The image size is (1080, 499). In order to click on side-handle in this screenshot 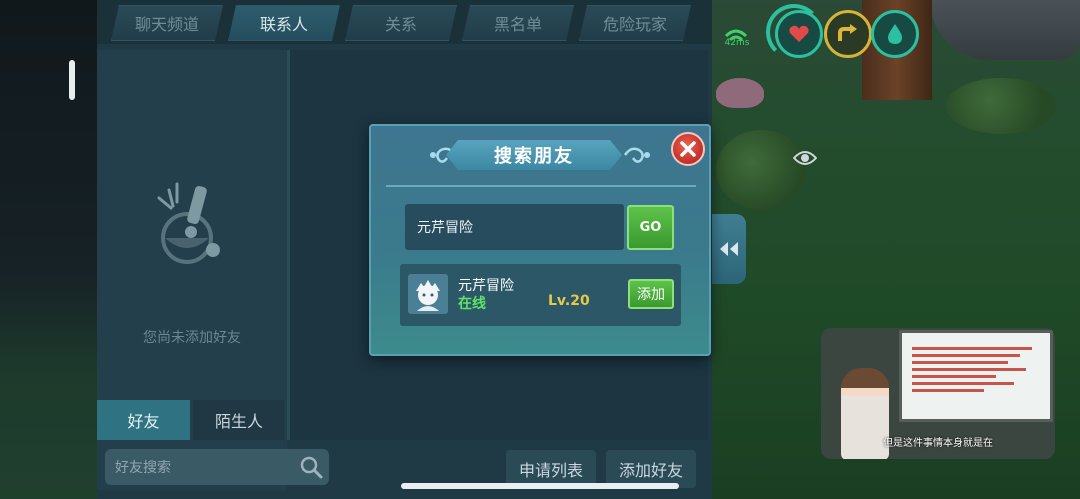, I will do `click(72, 80)`.